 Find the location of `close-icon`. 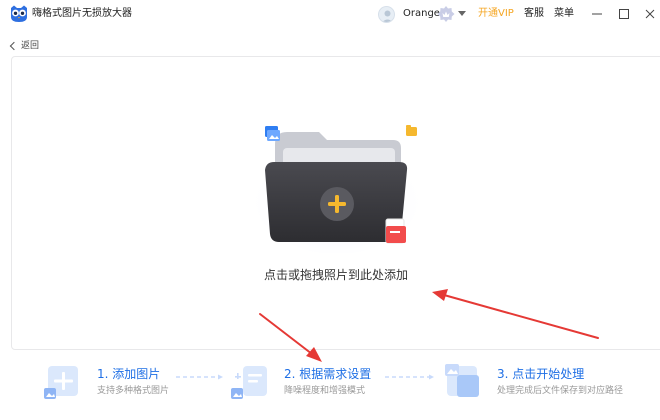

close-icon is located at coordinates (650, 14).